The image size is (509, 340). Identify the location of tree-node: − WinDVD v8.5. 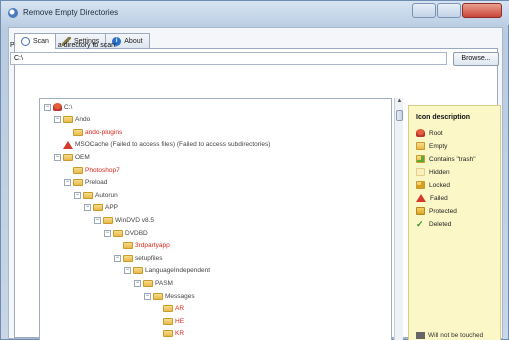
(124, 220).